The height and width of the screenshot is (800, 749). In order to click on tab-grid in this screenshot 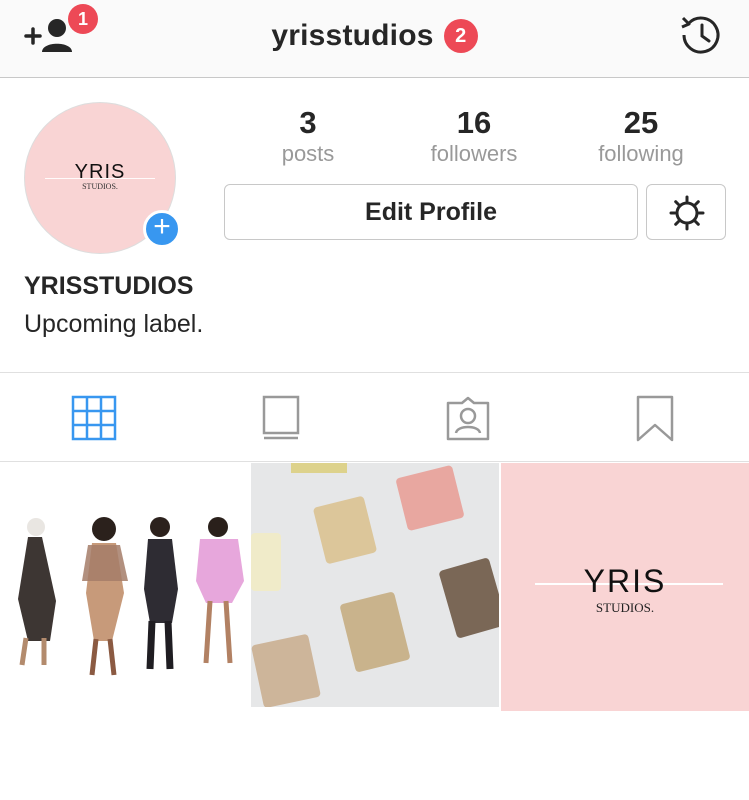, I will do `click(93, 418)`.